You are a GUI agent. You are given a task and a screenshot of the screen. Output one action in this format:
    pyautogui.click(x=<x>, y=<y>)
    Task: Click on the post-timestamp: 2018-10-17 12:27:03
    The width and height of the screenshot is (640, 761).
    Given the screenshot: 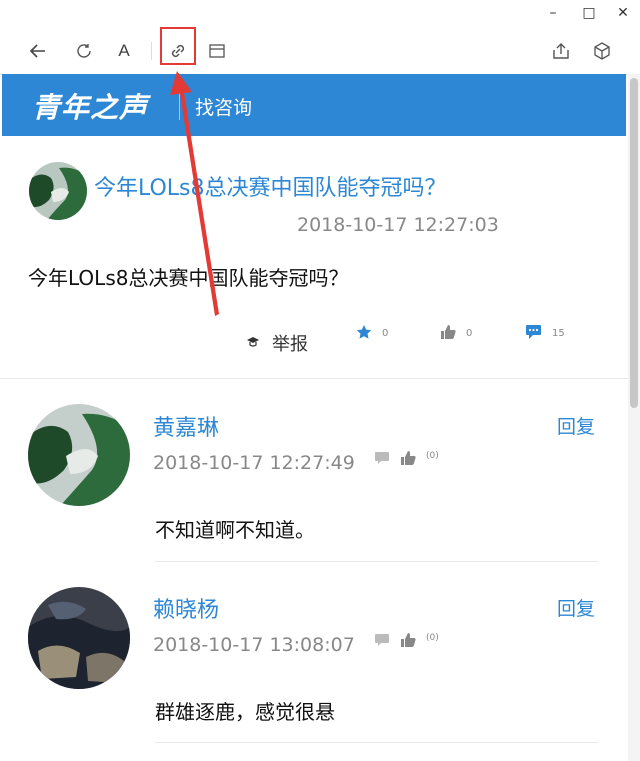 What is the action you would take?
    pyautogui.click(x=398, y=225)
    